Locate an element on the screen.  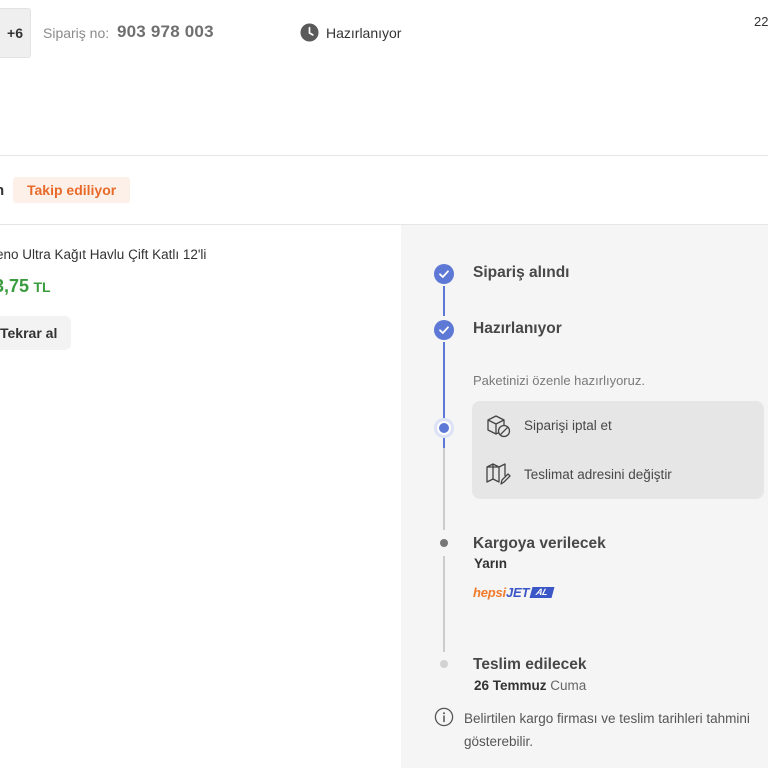
change-address-button: Teslimat adresini değiştir is located at coordinates (578, 474).